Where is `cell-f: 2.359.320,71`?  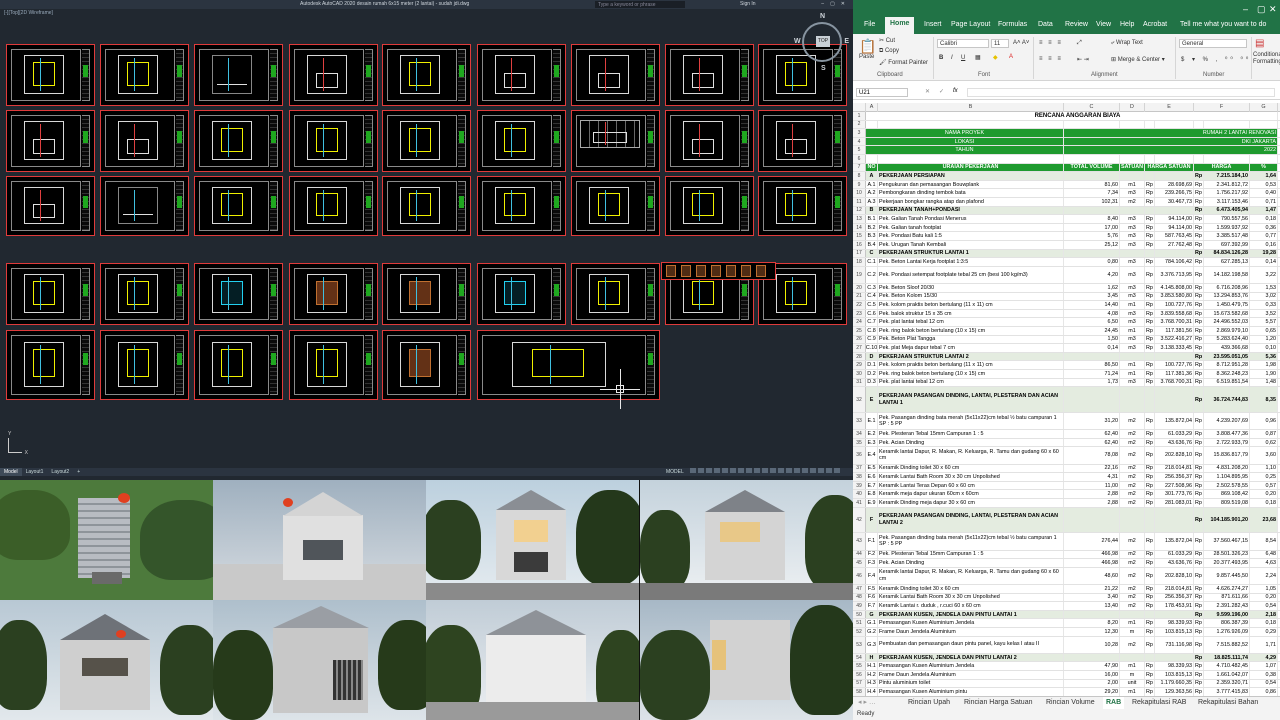 cell-f: 2.359.320,71 is located at coordinates (1227, 683).